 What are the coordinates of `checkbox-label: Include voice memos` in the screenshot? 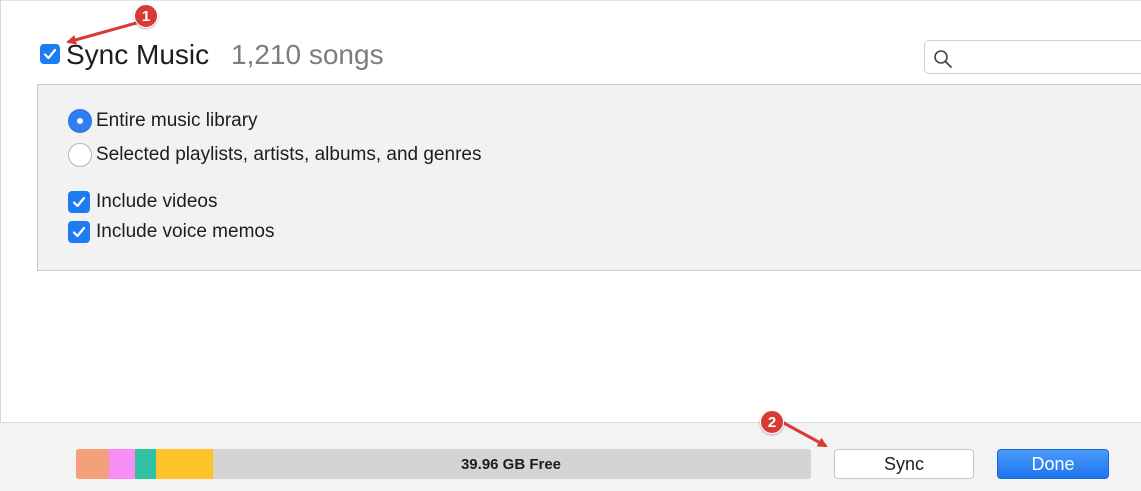 It's located at (185, 231).